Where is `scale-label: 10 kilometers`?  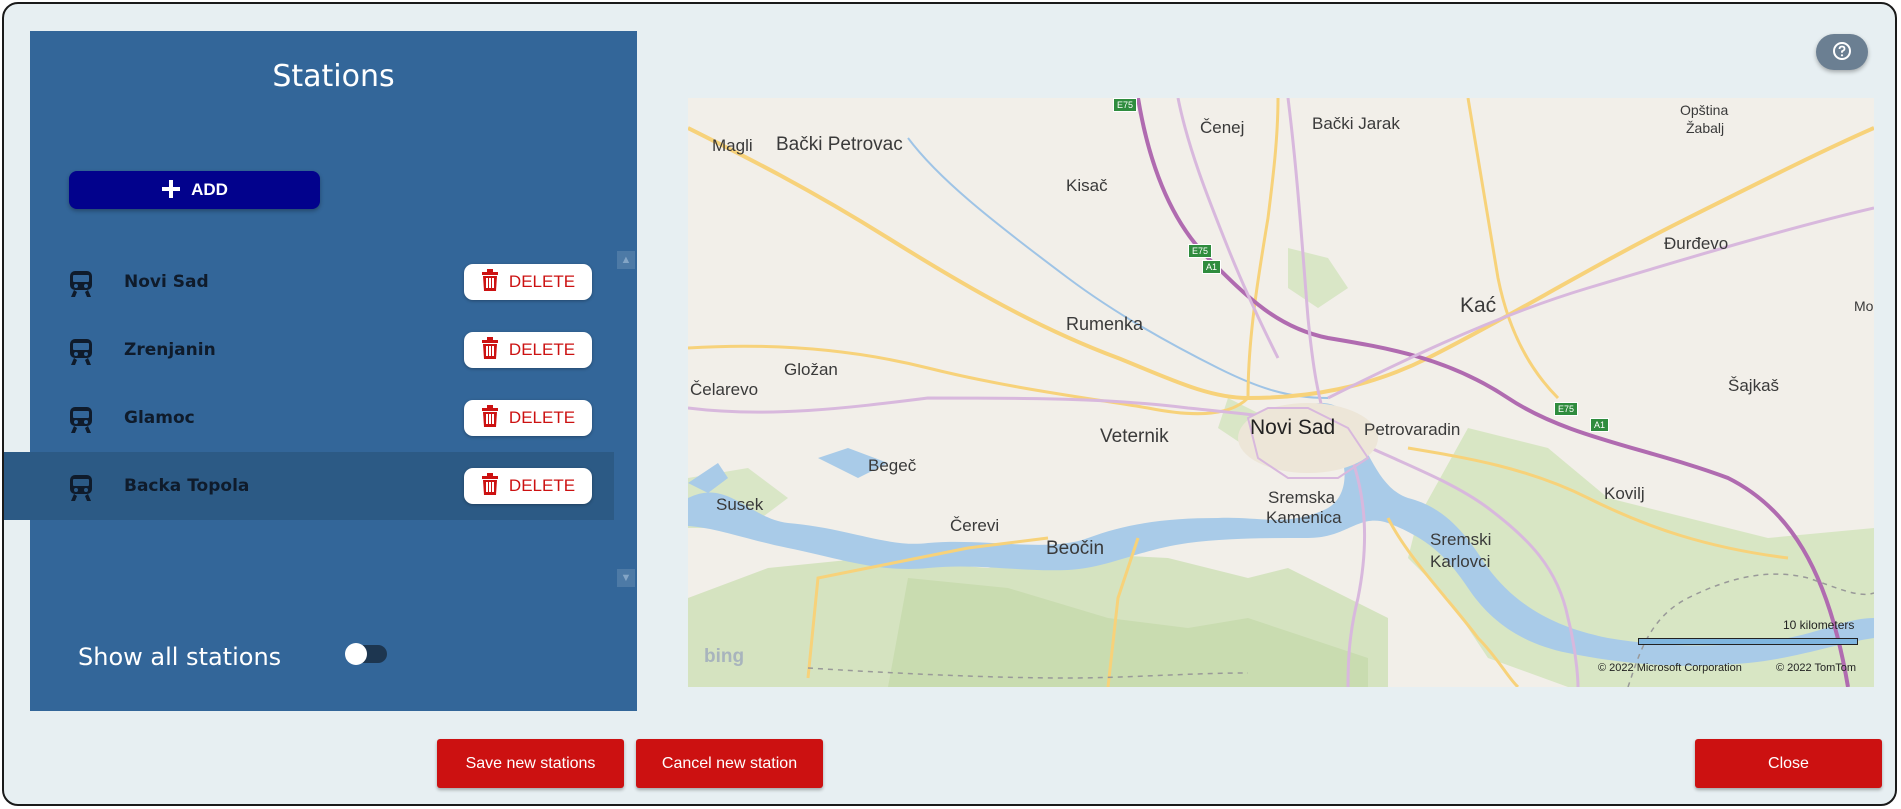
scale-label: 10 kilometers is located at coordinates (1819, 625).